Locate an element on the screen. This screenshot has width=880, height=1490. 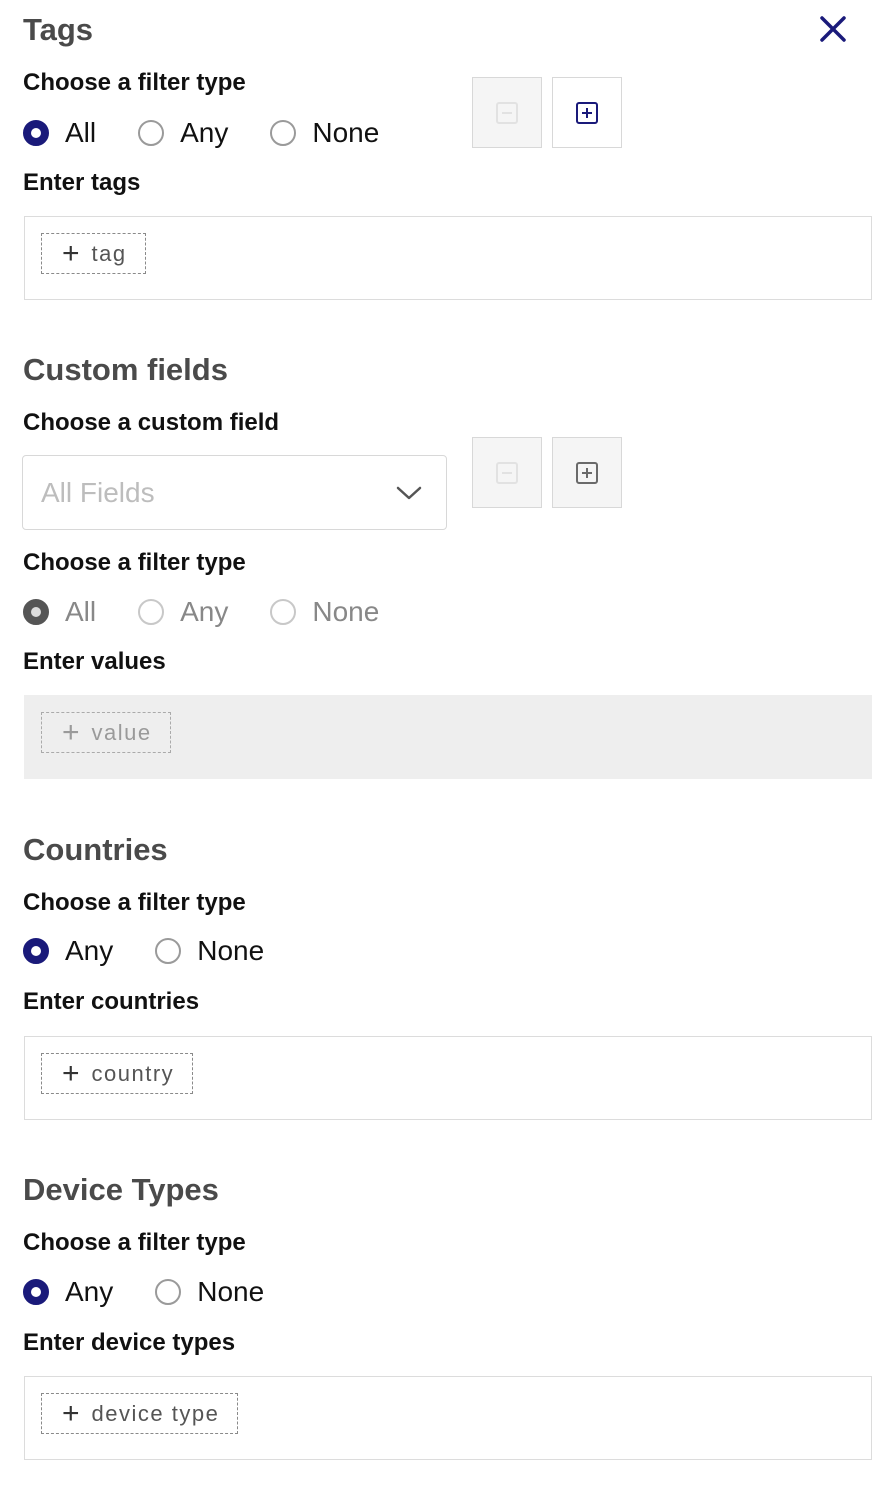
tags-add-filter-button is located at coordinates (587, 112).